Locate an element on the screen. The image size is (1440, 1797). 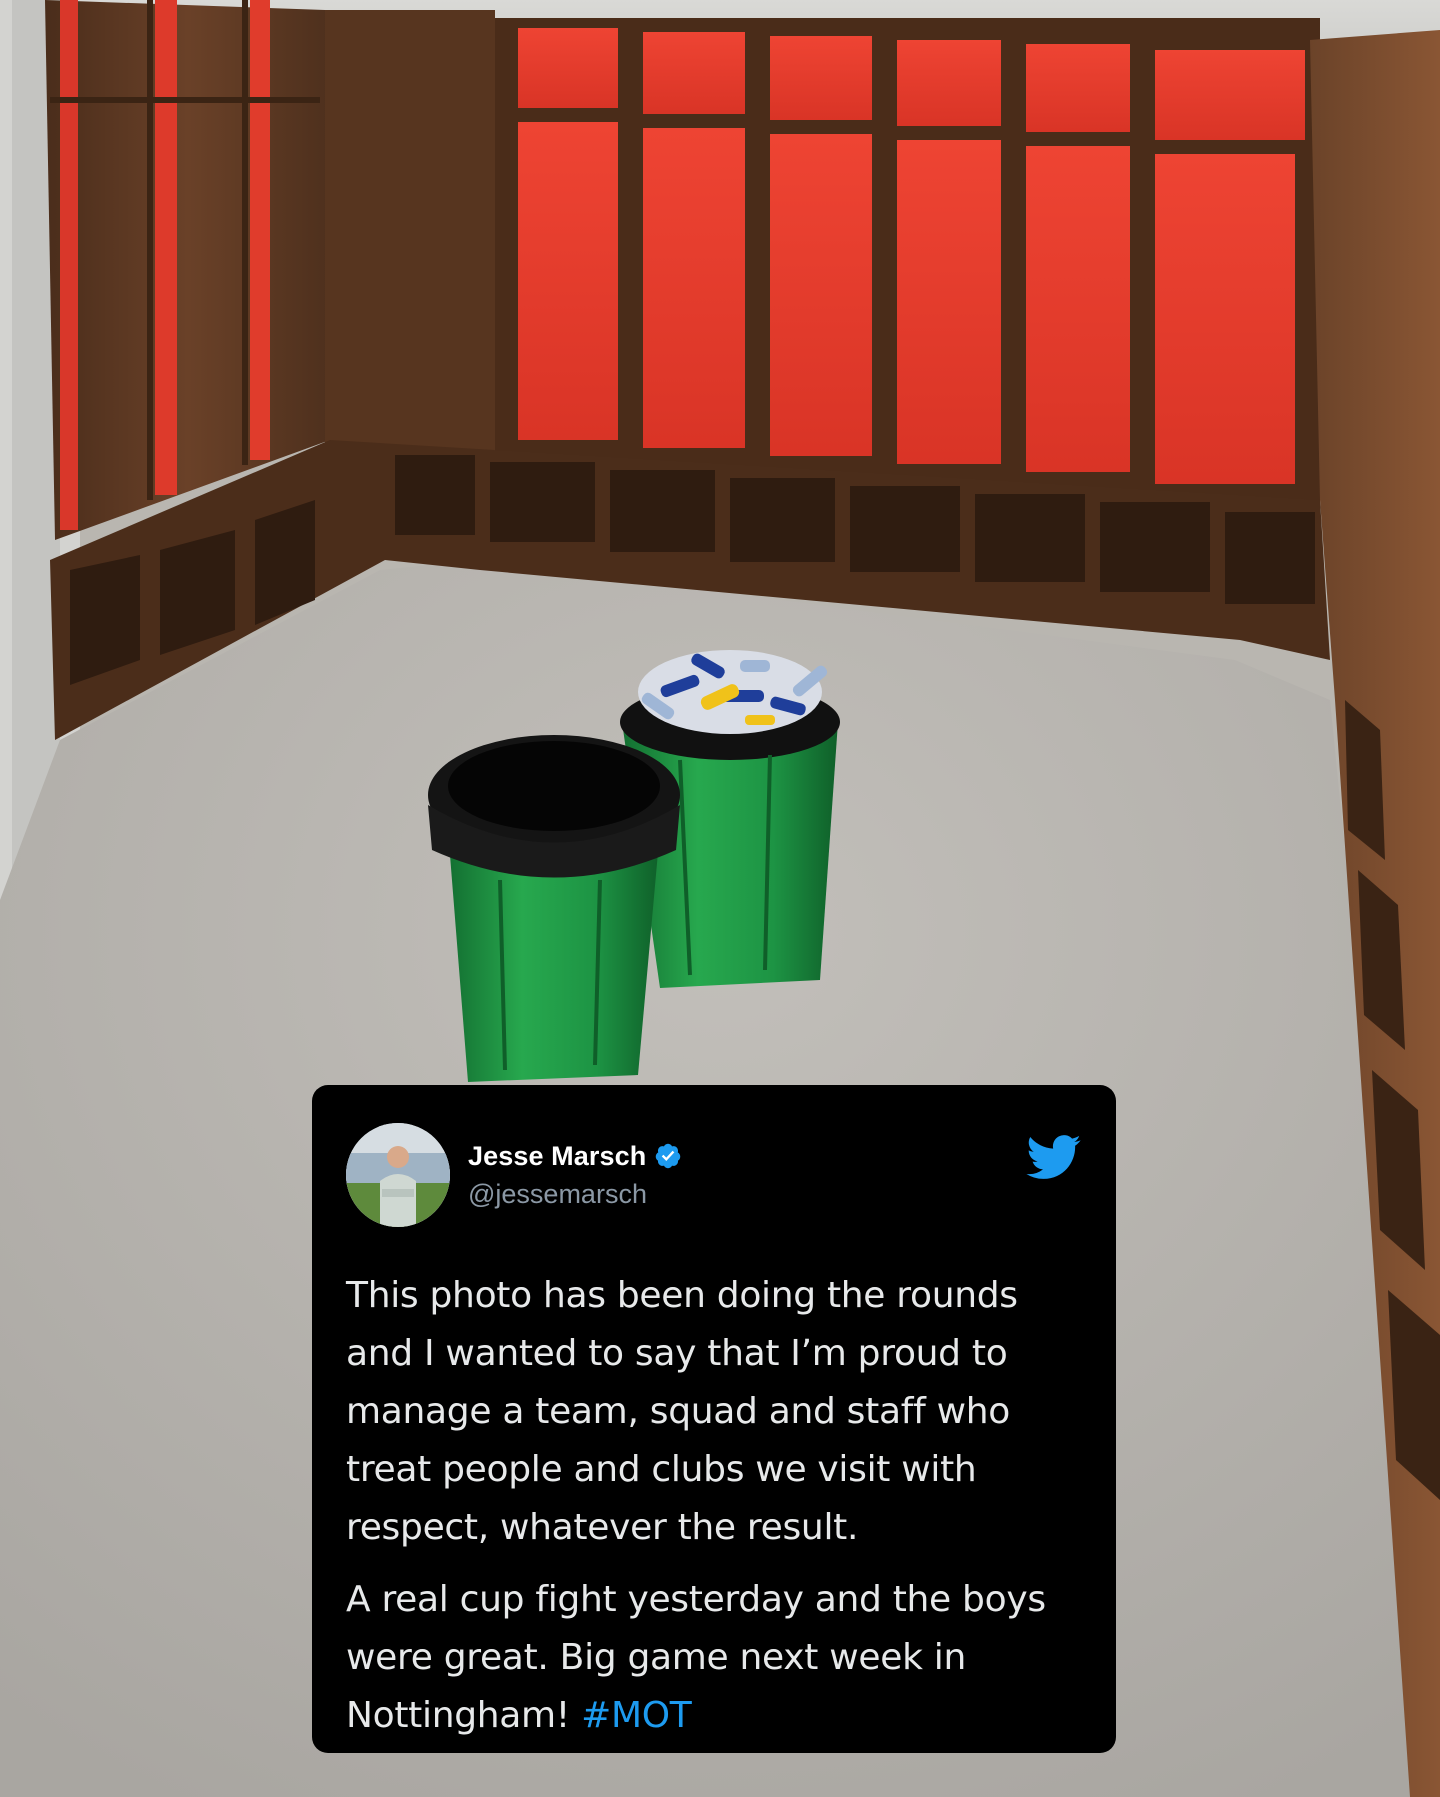
hashtag-link: #MOT is located at coordinates (636, 1715).